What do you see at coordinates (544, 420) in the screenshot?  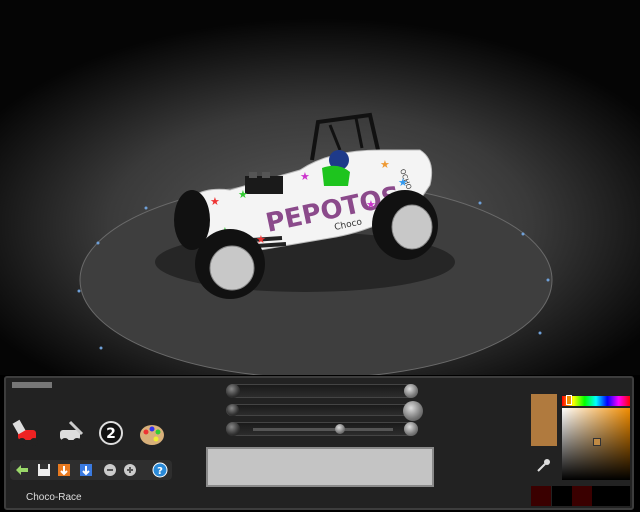 I see `selected-color-swatch` at bounding box center [544, 420].